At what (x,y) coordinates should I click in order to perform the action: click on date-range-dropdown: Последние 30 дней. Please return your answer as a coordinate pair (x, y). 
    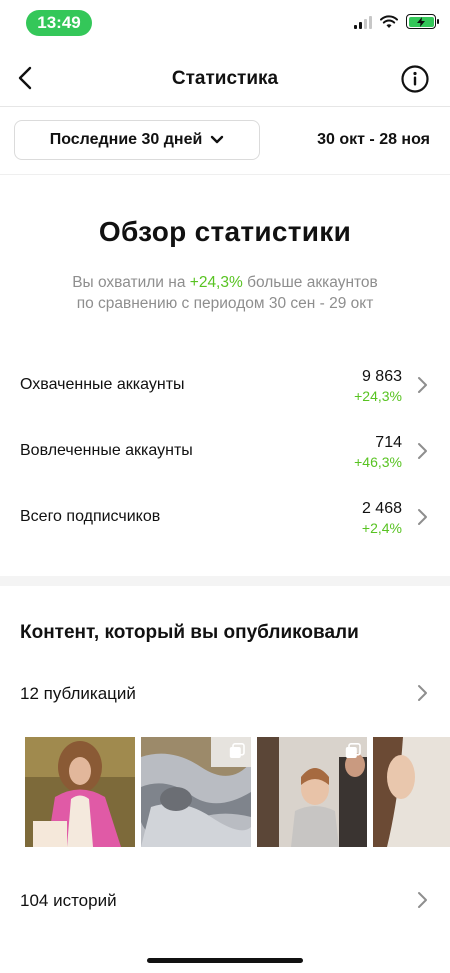
    Looking at the image, I should click on (137, 140).